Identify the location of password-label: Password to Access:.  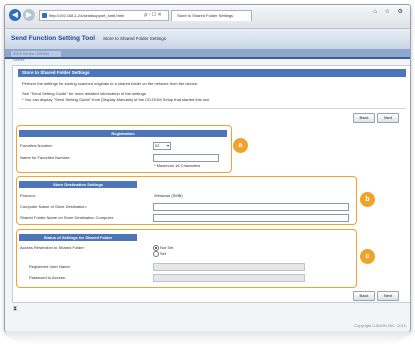
(47, 277).